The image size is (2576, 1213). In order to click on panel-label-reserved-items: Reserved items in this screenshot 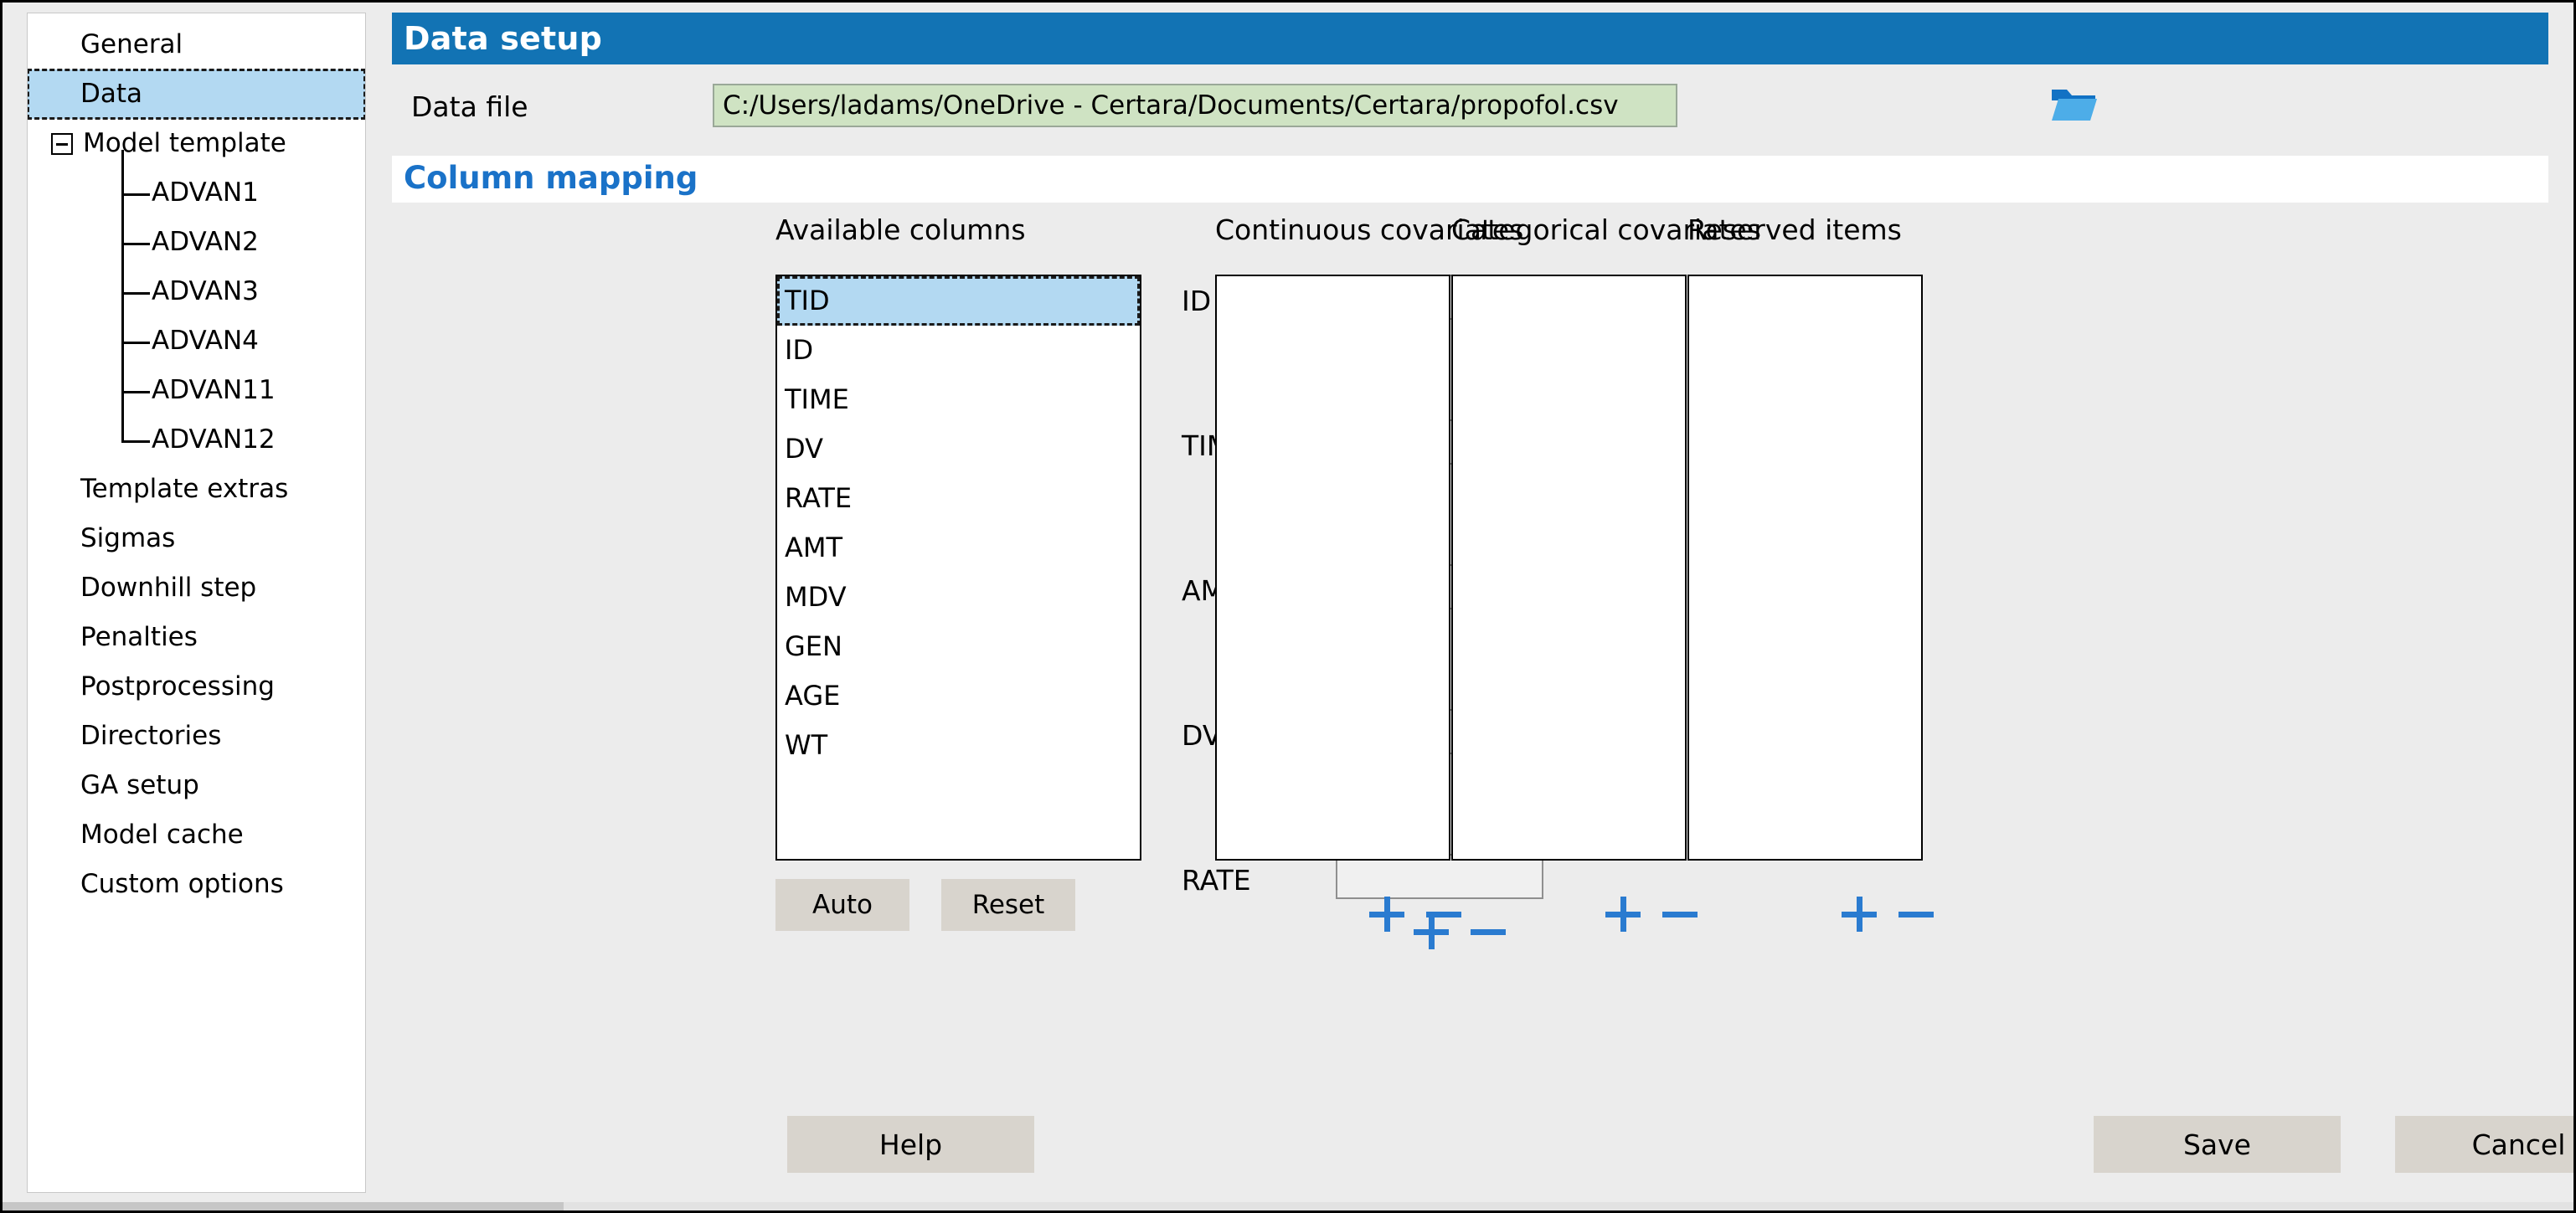, I will do `click(1794, 230)`.